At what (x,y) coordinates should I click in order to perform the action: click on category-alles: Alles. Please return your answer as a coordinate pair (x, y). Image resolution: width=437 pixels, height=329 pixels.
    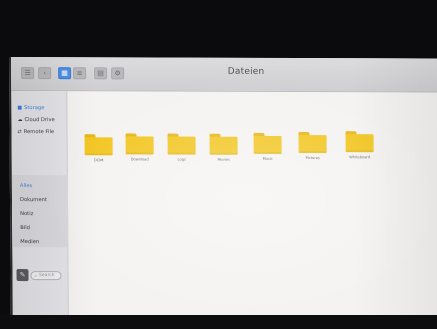
    Looking at the image, I should click on (26, 186).